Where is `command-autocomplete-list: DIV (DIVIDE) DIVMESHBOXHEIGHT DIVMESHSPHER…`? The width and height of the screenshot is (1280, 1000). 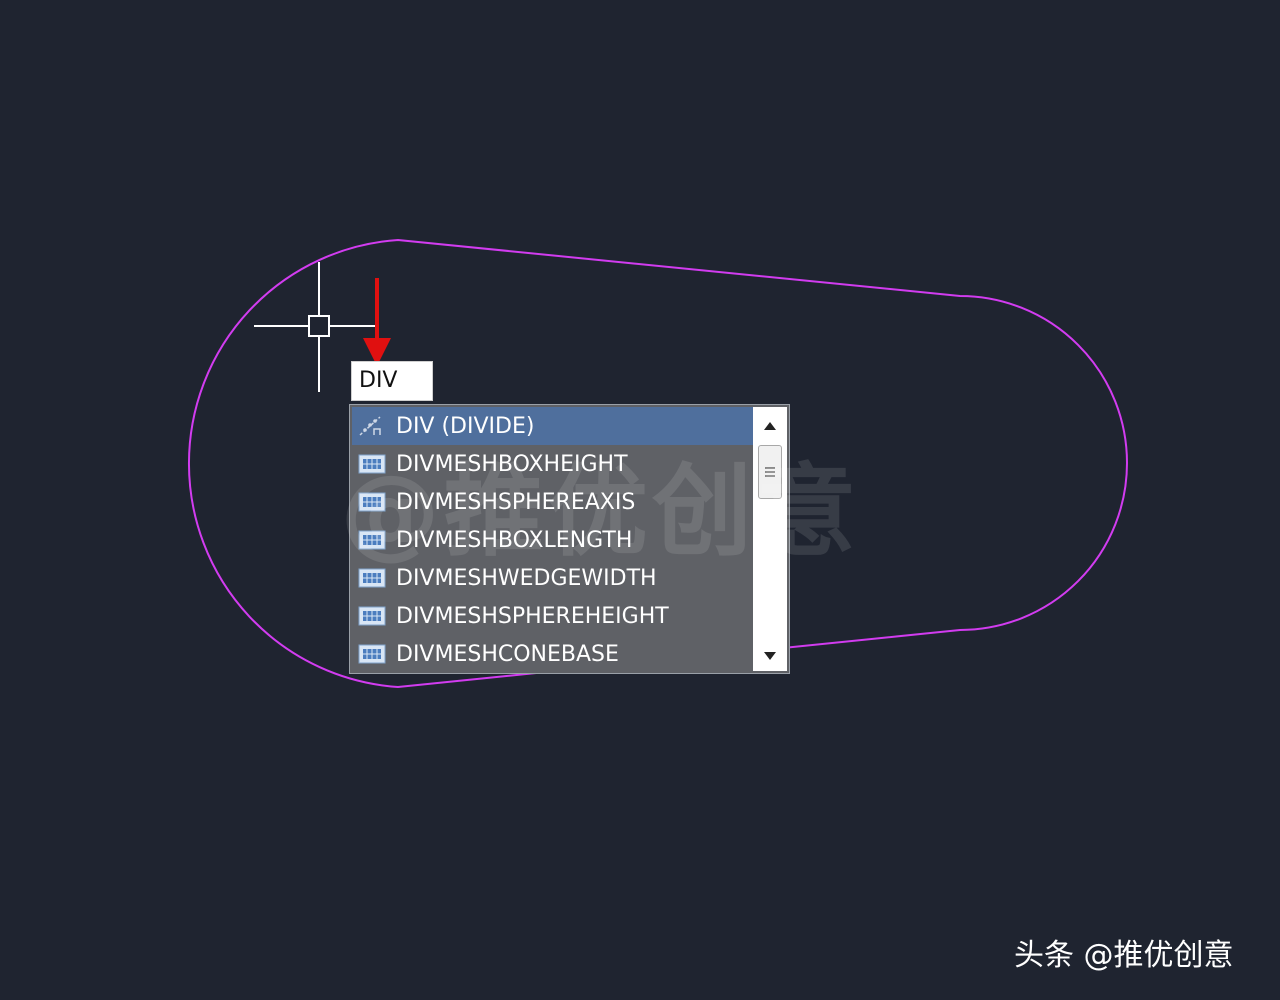
command-autocomplete-list: DIV (DIVIDE) DIVMESHBOXHEIGHT DIVMESHSPHER… is located at coordinates (569, 539).